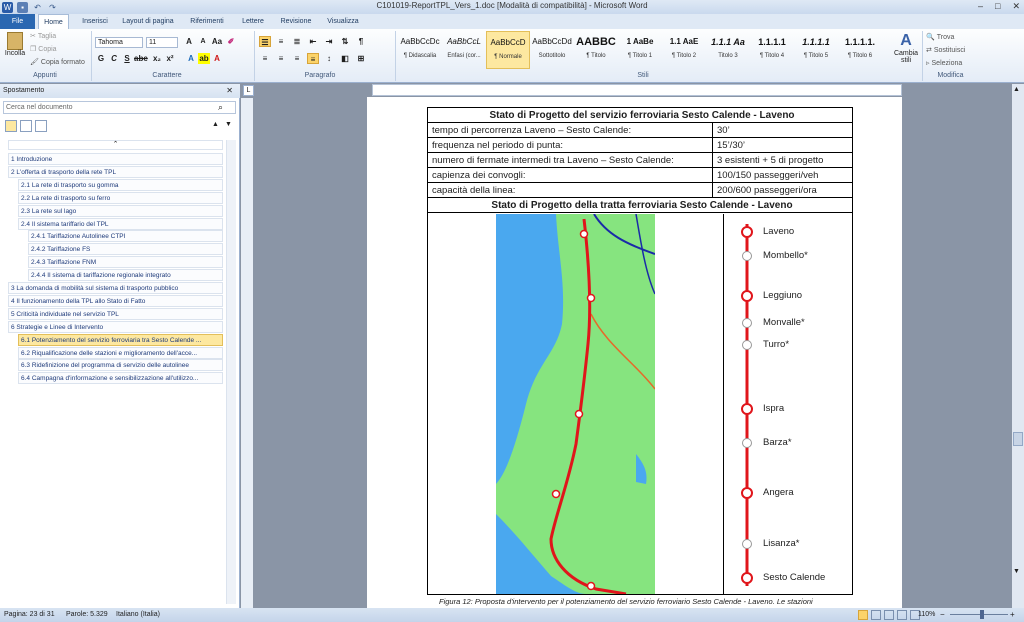  What do you see at coordinates (57, 62) in the screenshot?
I see `format-painter-button: 🖌 Copia formato` at bounding box center [57, 62].